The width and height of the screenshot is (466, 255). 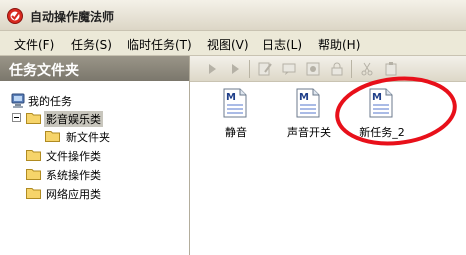 What do you see at coordinates (212, 69) in the screenshot?
I see `run-icon` at bounding box center [212, 69].